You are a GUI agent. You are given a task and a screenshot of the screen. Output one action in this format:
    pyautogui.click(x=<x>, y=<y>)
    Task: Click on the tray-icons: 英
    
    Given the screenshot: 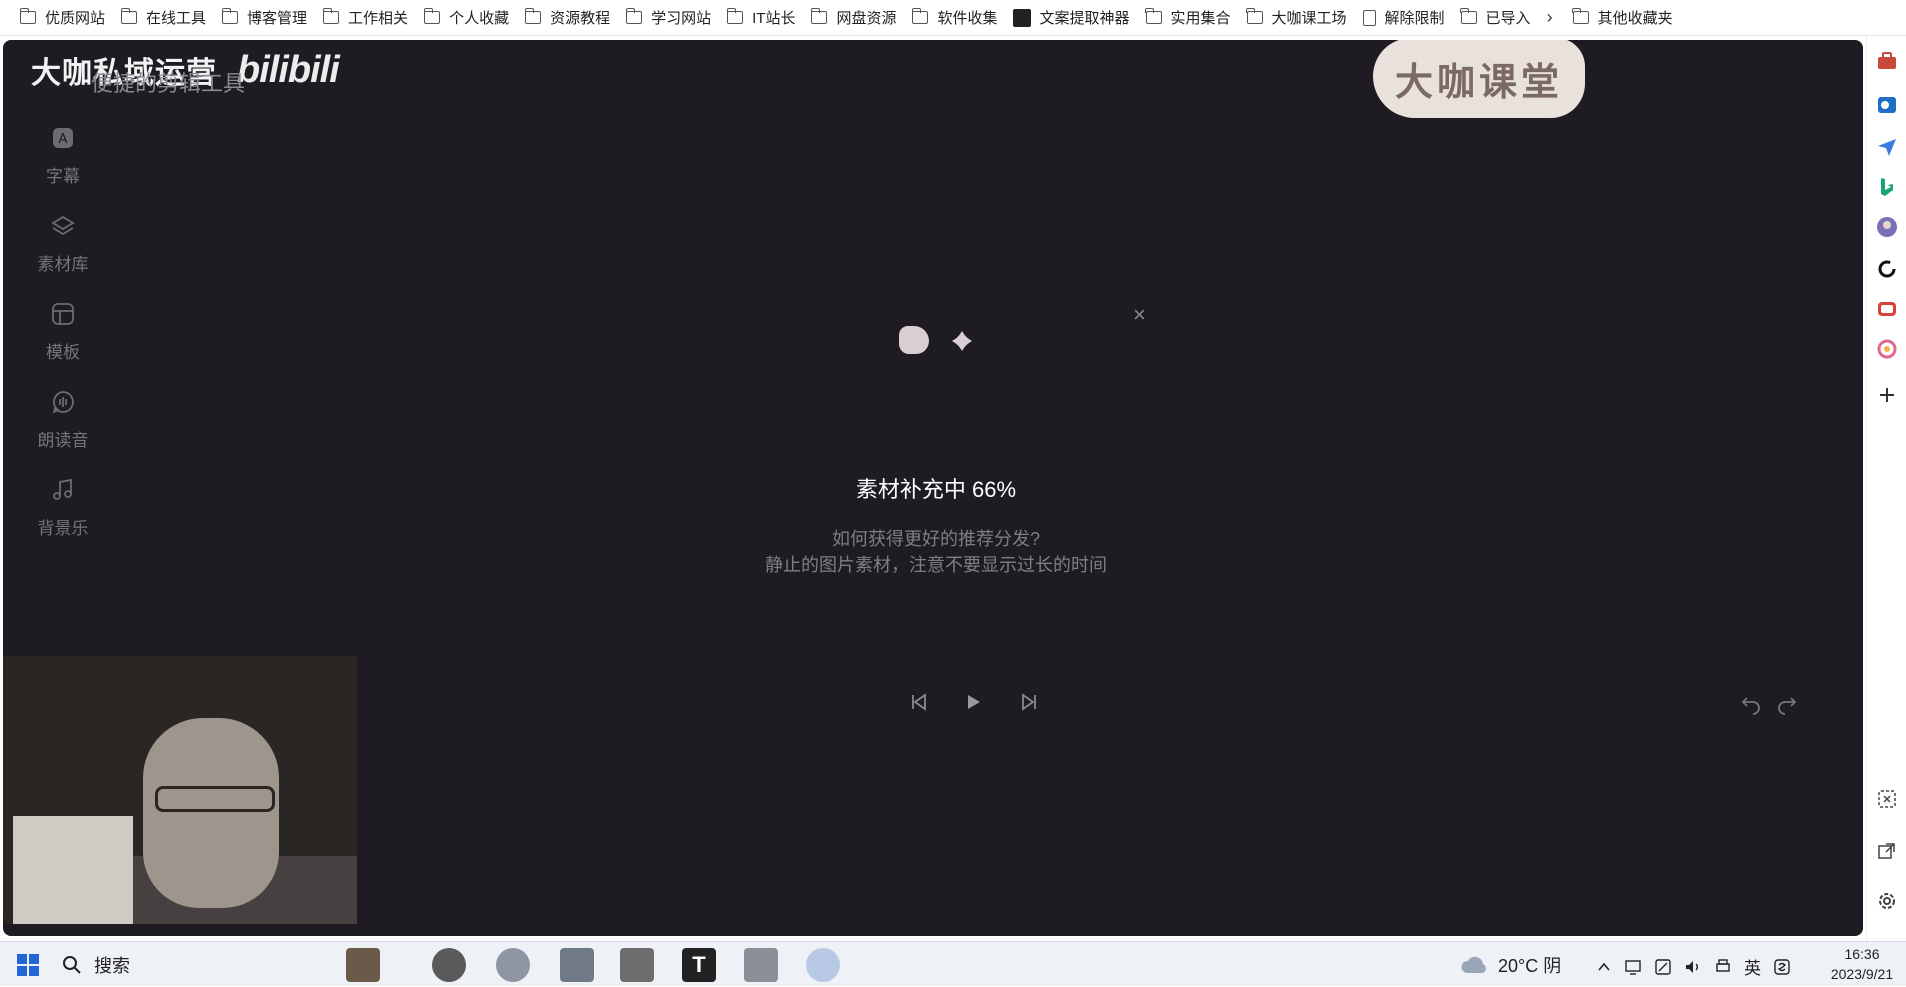 What is the action you would take?
    pyautogui.click(x=1693, y=966)
    